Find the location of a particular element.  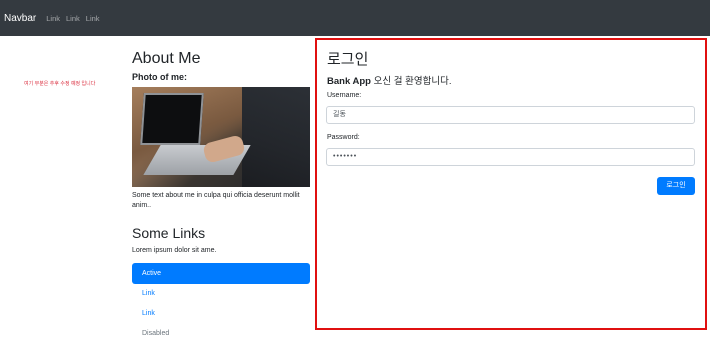

welcome-message: 오신 걸 환영합니다. is located at coordinates (411, 81).